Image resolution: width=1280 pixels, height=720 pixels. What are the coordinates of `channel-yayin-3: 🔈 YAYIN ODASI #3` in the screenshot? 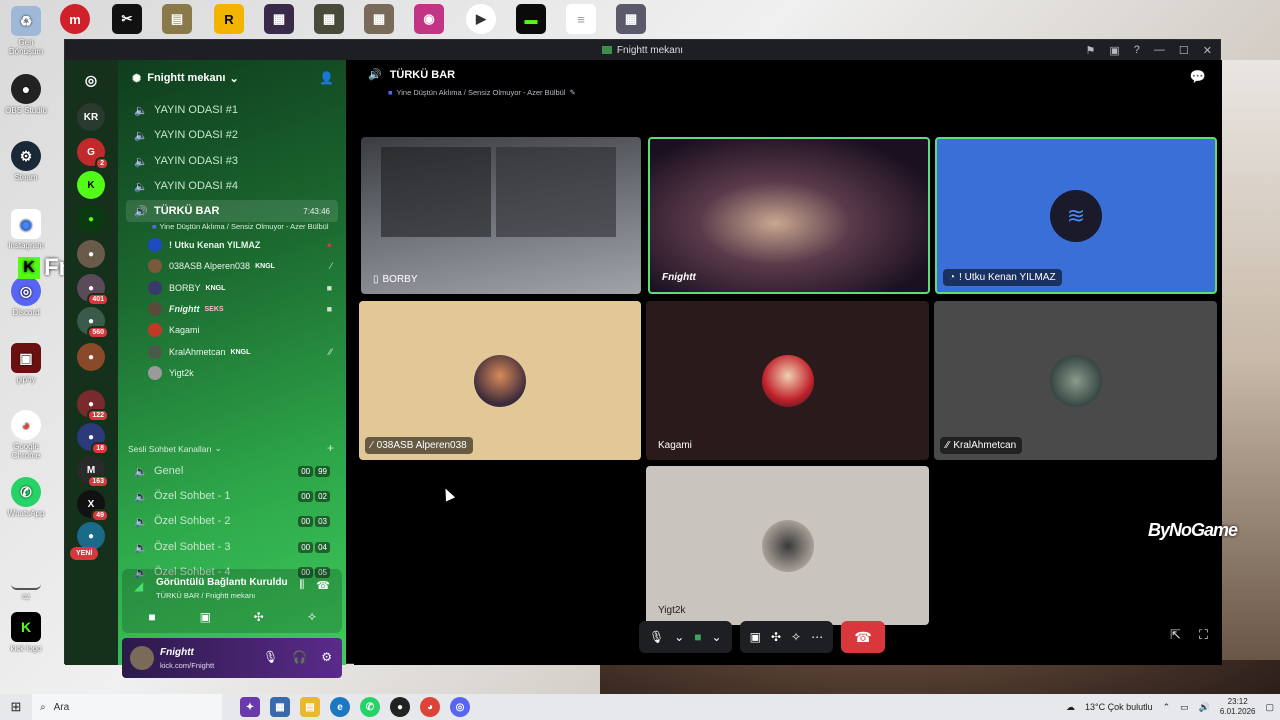 It's located at (232, 161).